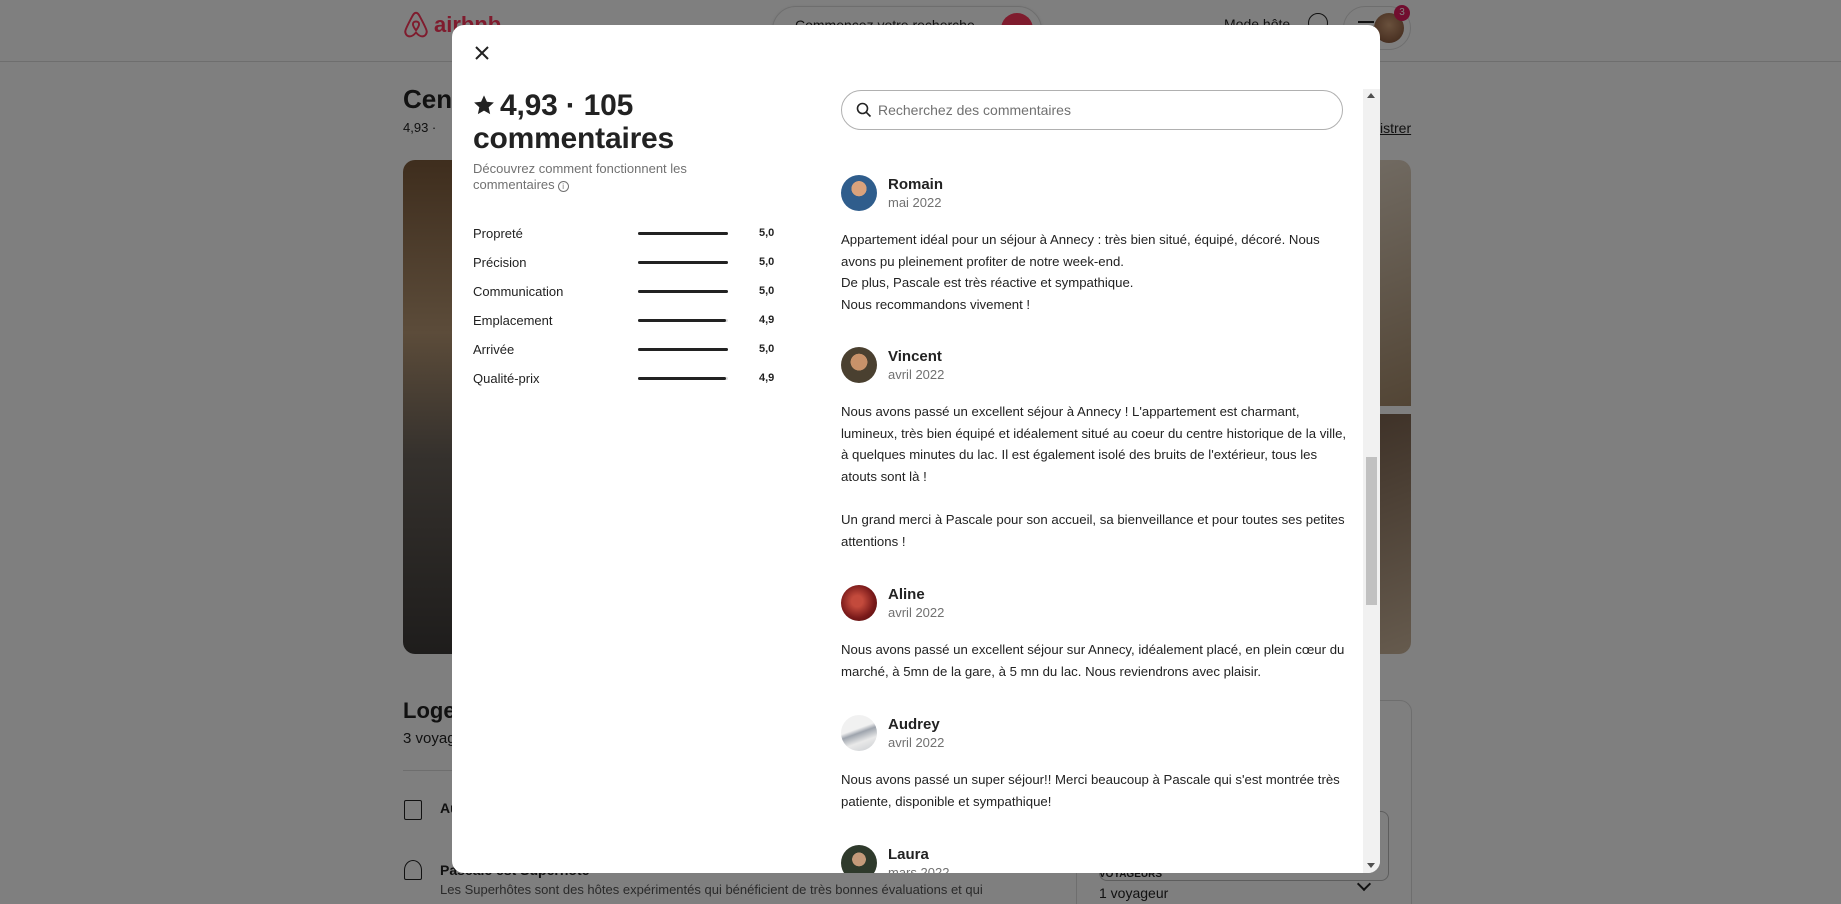 The width and height of the screenshot is (1841, 904). What do you see at coordinates (906, 594) in the screenshot?
I see `reviewer-name: Aline` at bounding box center [906, 594].